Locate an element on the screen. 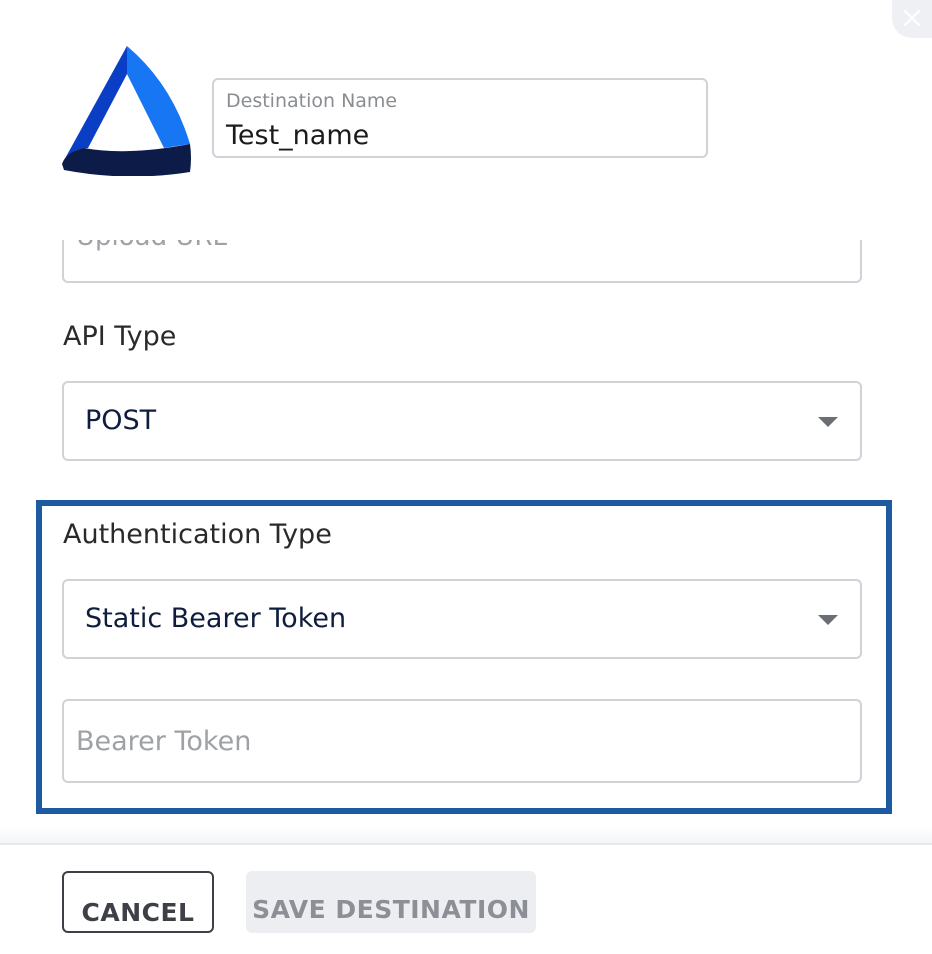 This screenshot has height=954, width=932. cancel-button: CANCEL is located at coordinates (138, 902).